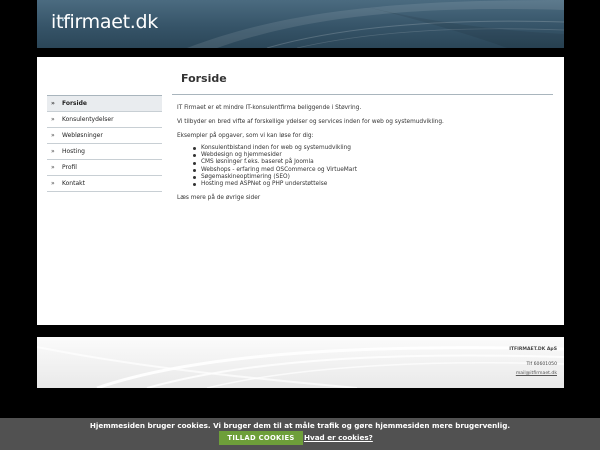  What do you see at coordinates (372, 184) in the screenshot?
I see `list-item: Hosting med ASPNet og PHP understøttelse` at bounding box center [372, 184].